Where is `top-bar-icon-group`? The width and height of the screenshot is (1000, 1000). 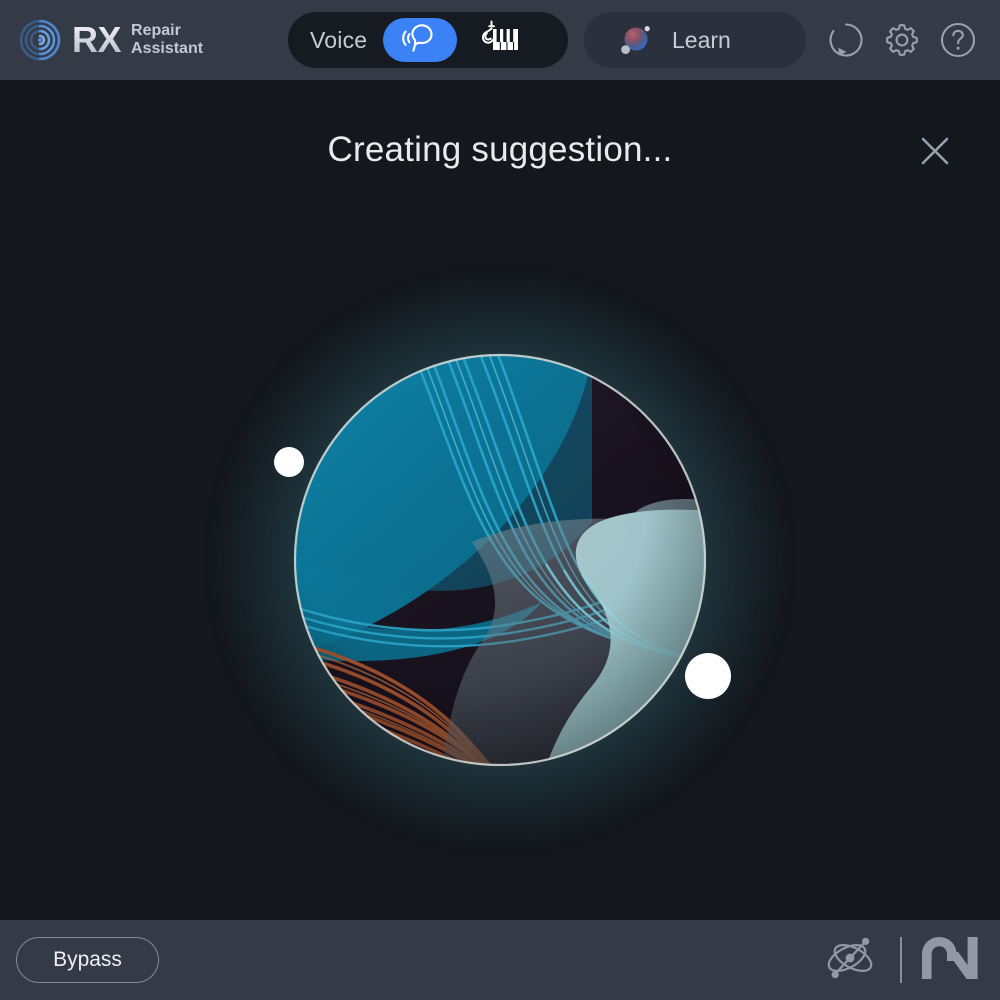
top-bar-icon-group is located at coordinates (902, 40).